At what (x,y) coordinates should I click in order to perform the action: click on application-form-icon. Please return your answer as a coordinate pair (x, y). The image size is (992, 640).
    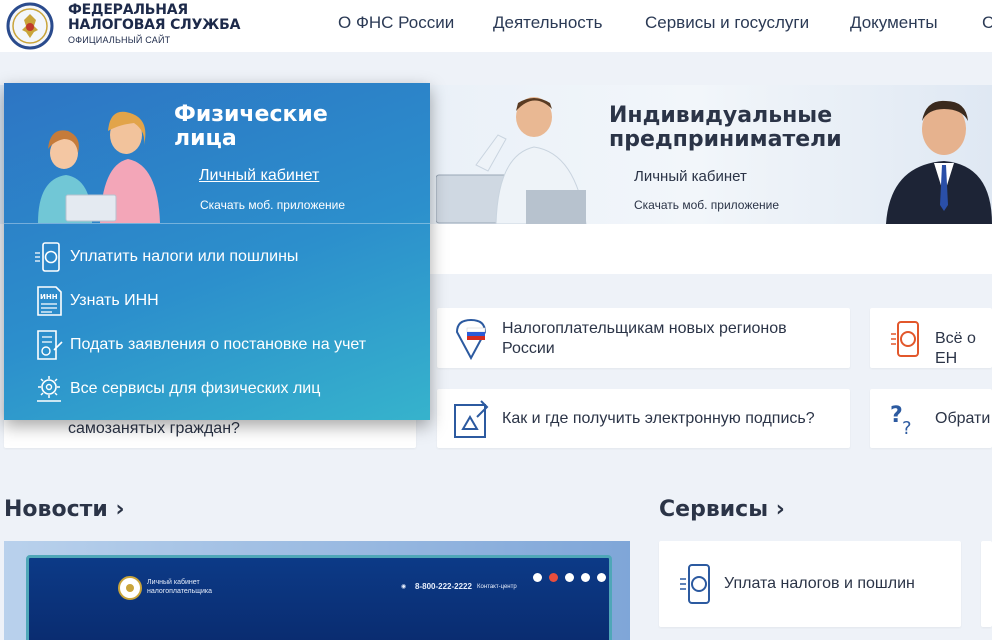
    Looking at the image, I should click on (50, 345).